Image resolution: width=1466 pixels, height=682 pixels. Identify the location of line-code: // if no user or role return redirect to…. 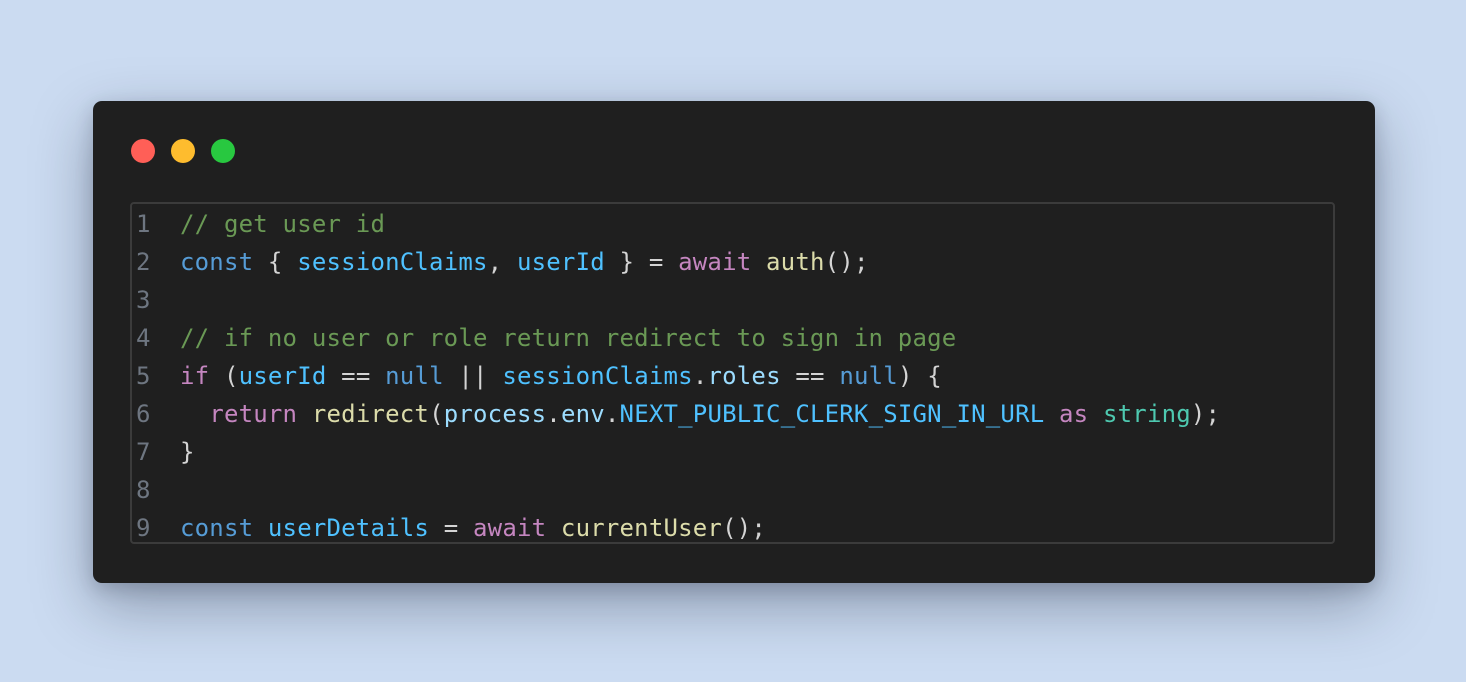
(568, 338).